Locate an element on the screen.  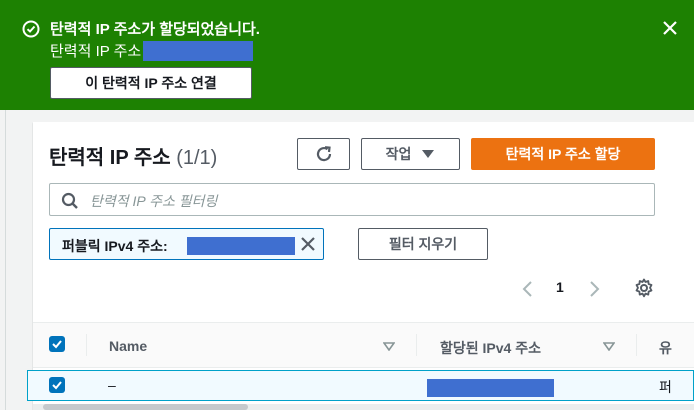
page-title-text: 탄력적 IP 주소 is located at coordinates (110, 158).